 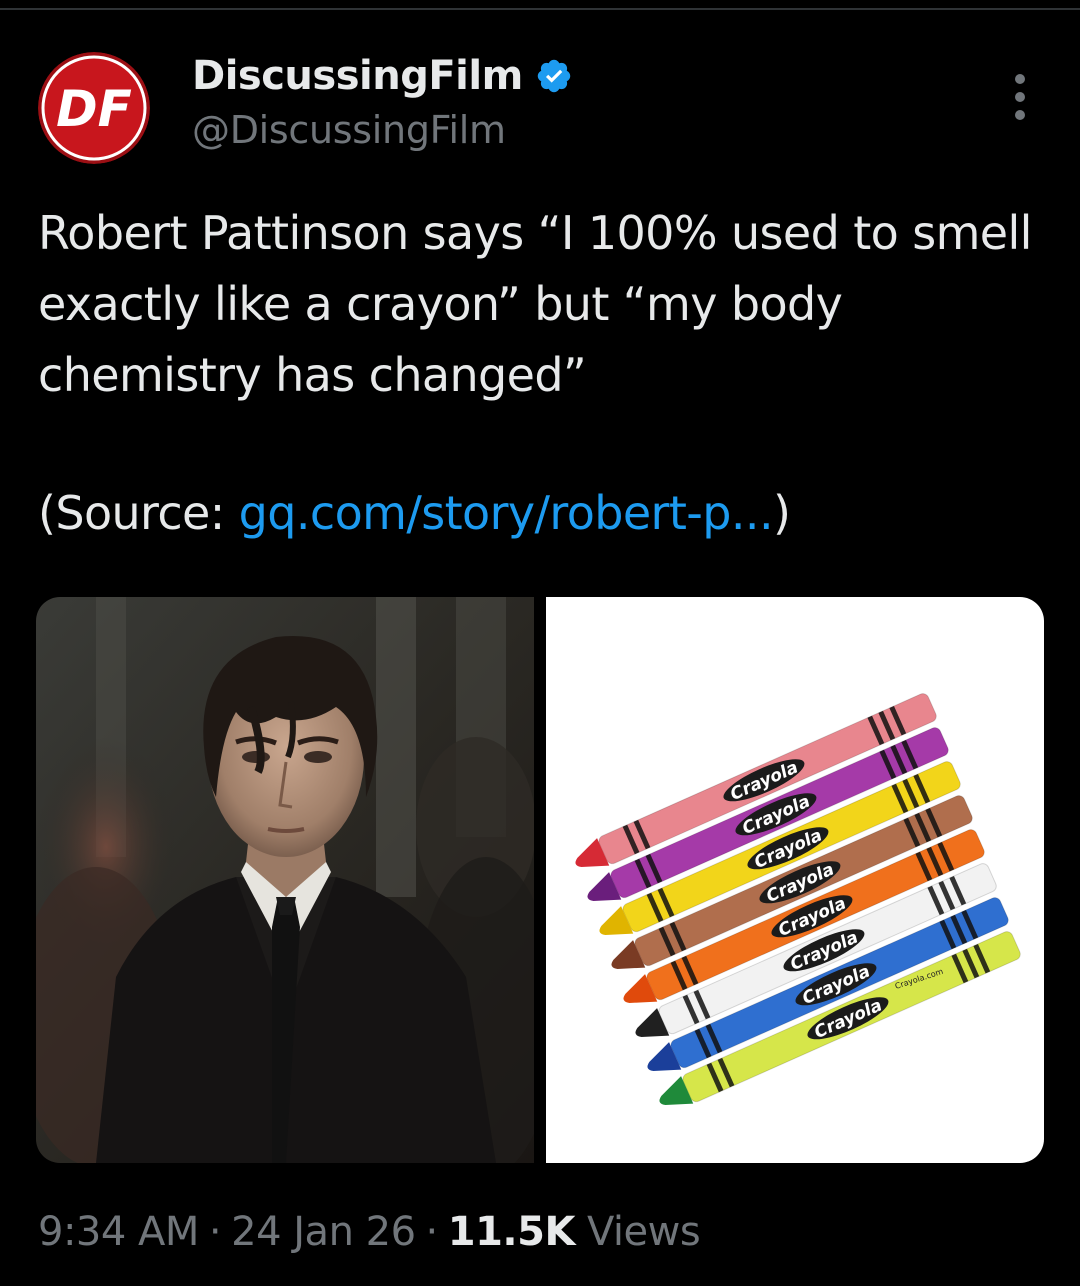 I want to click on df-logo-icon: DF, so click(x=94, y=108).